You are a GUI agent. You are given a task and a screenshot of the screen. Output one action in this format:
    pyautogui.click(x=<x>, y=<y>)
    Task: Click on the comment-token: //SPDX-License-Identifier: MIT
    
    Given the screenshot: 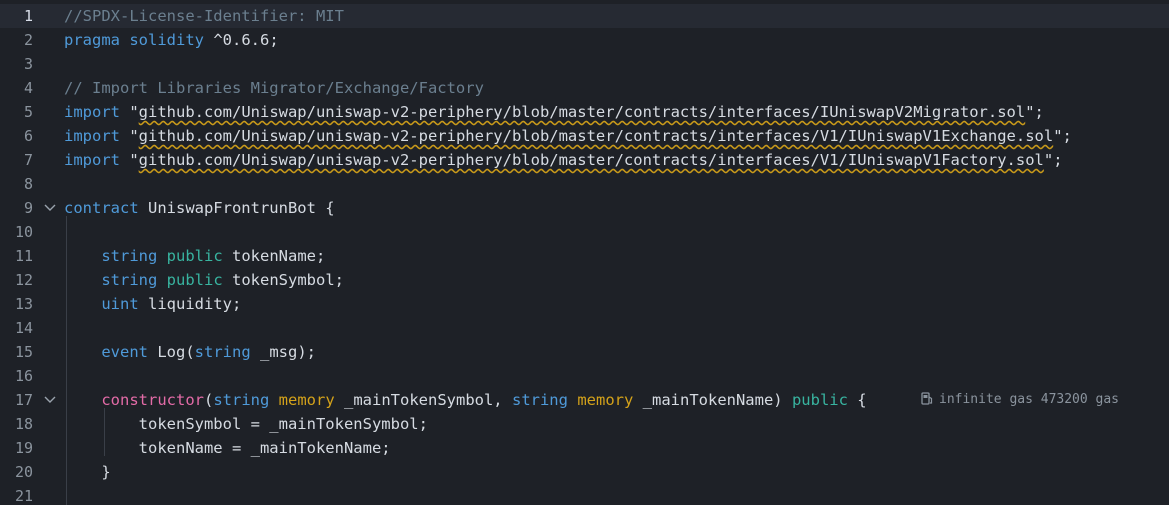 What is the action you would take?
    pyautogui.click(x=204, y=16)
    